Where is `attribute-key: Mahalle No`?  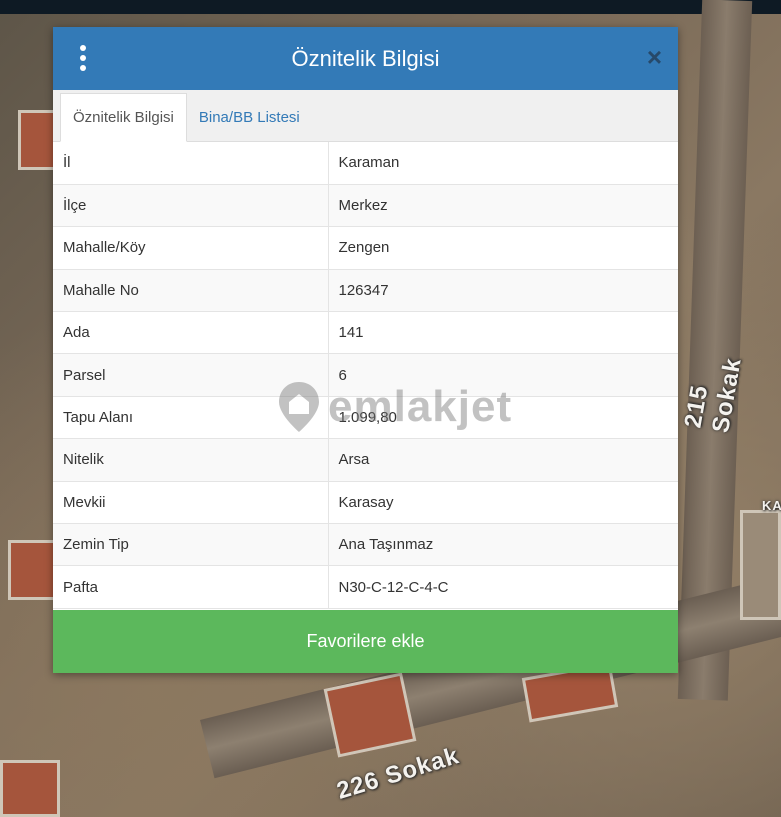 attribute-key: Mahalle No is located at coordinates (191, 291).